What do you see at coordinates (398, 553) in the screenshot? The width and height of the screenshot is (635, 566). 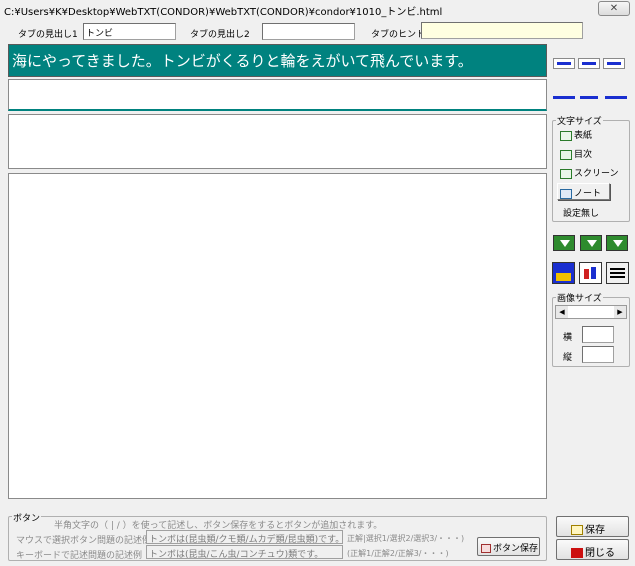 I see `keyboard-example-note: (正解1/正解2/正解3/・・・)` at bounding box center [398, 553].